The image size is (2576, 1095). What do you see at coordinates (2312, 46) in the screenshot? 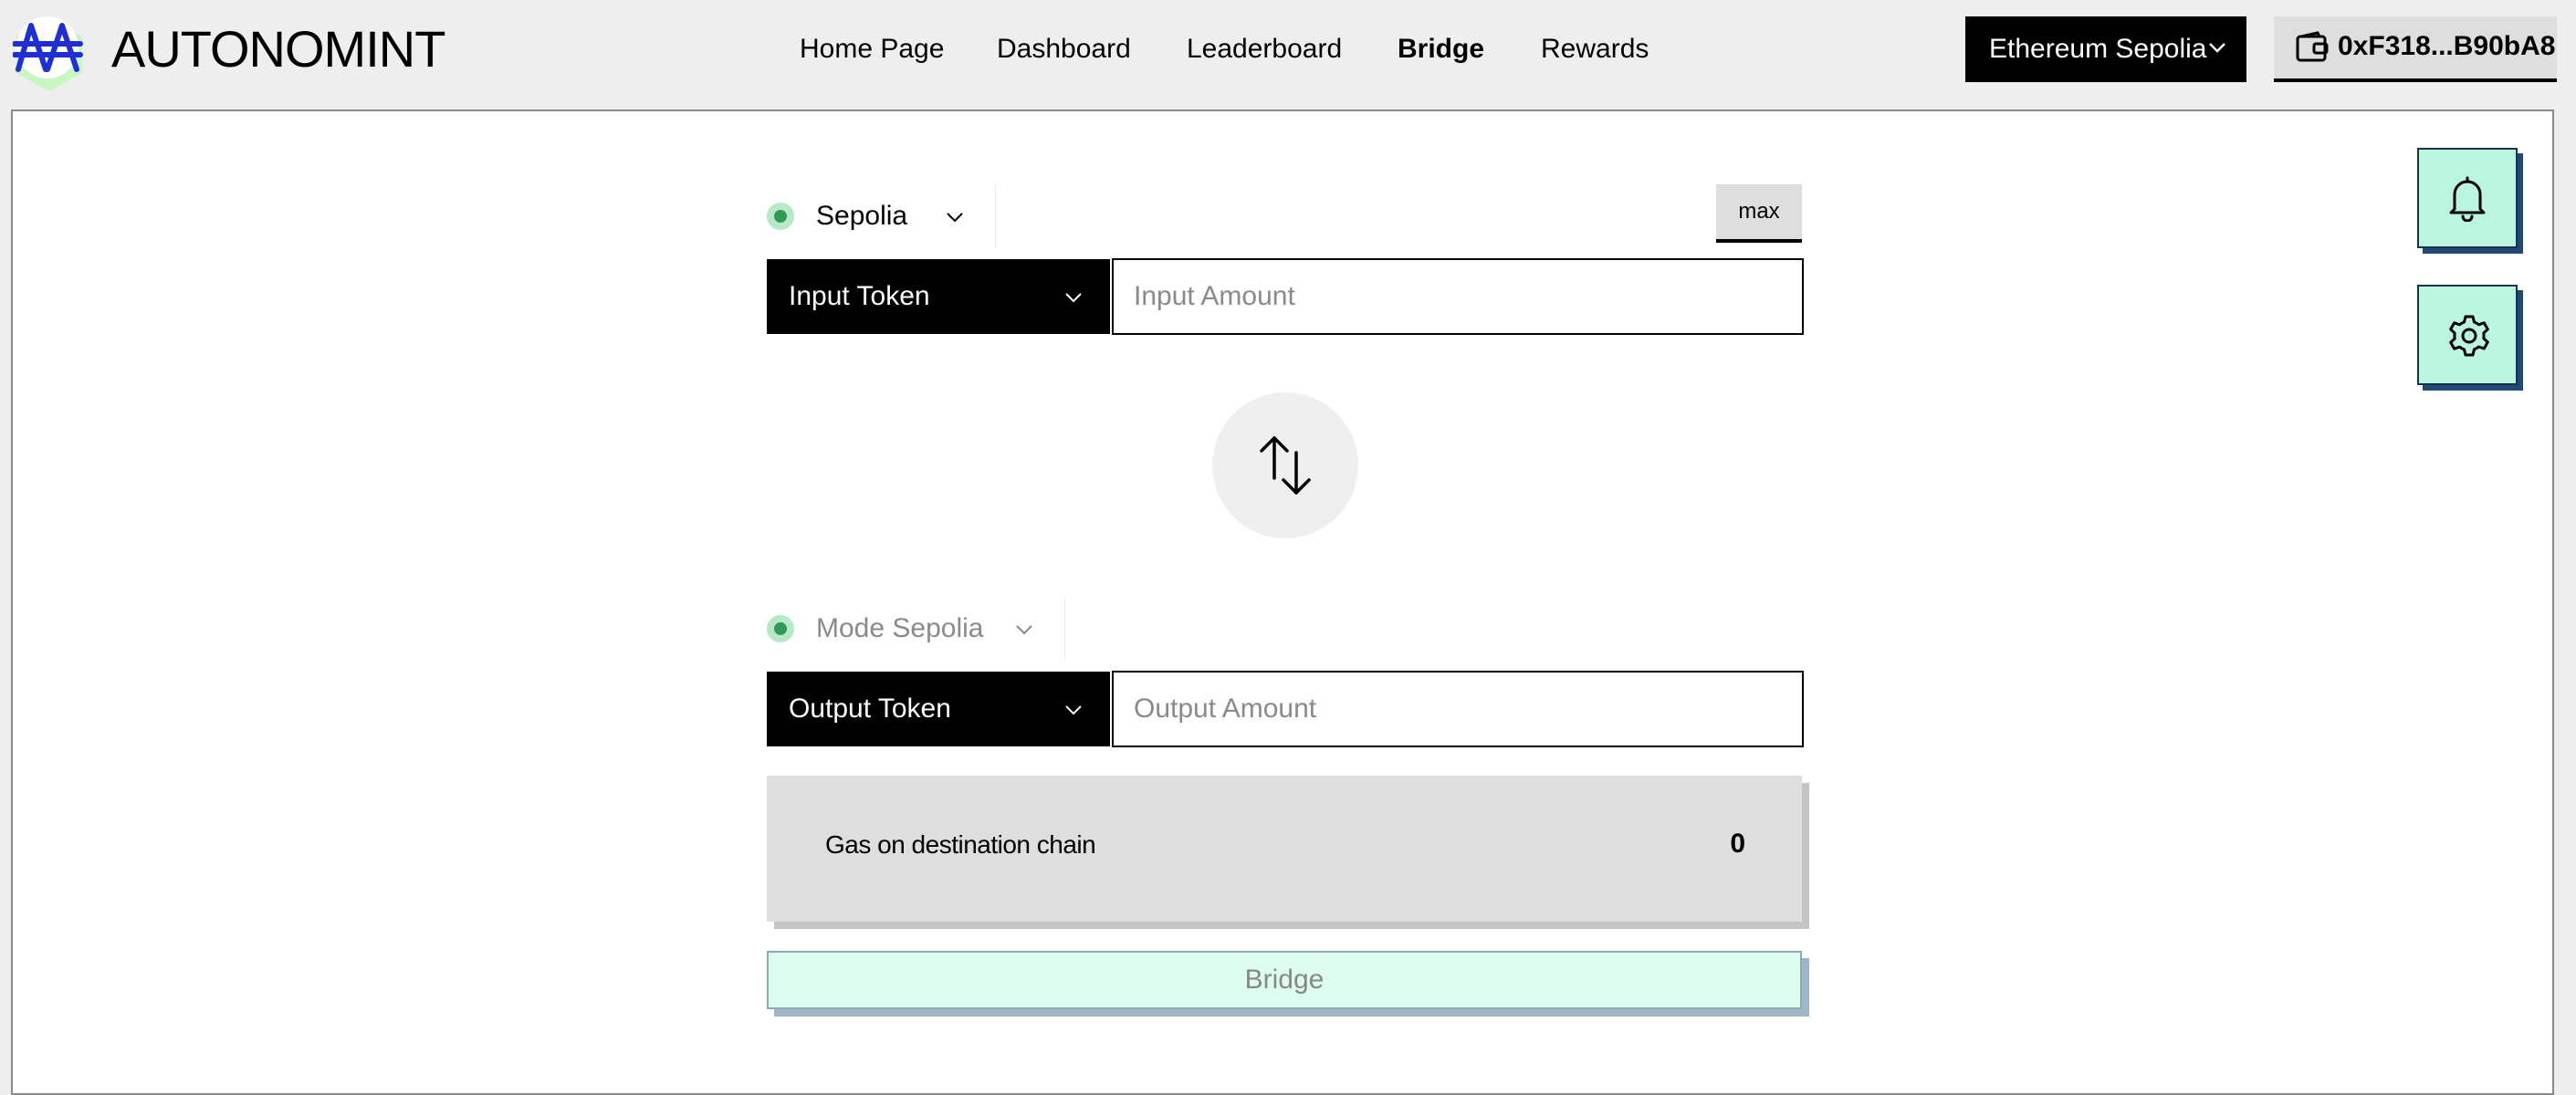
I see `wallet-icon` at bounding box center [2312, 46].